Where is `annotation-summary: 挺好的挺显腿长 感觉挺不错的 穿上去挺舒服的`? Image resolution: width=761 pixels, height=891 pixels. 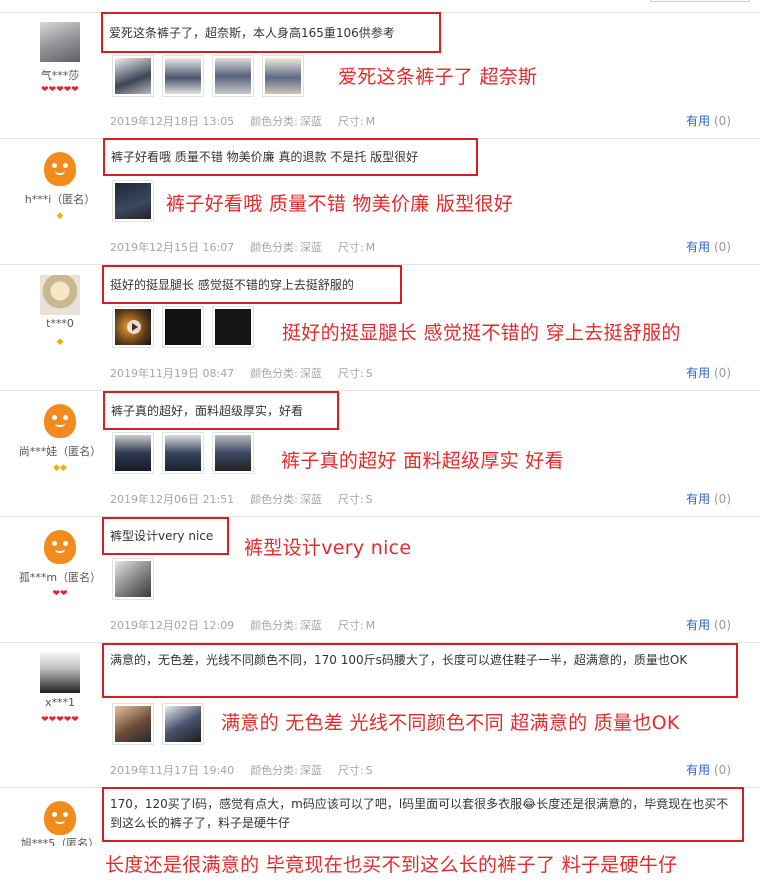
annotation-summary: 挺好的挺显腿长 感觉挺不错的 穿上去挺舒服的 is located at coordinates (481, 333).